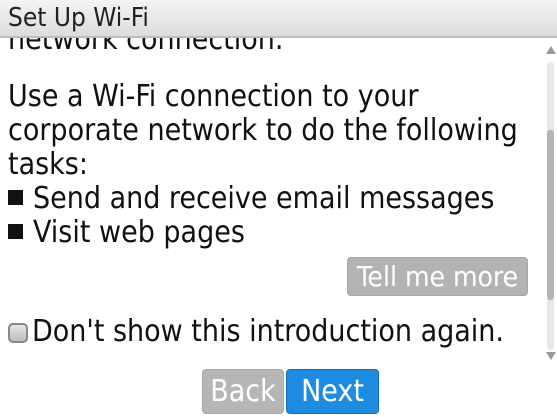 The image size is (557, 417). Describe the element at coordinates (268, 331) in the screenshot. I see `checkbox-label: Don't show this introduction again.` at that location.